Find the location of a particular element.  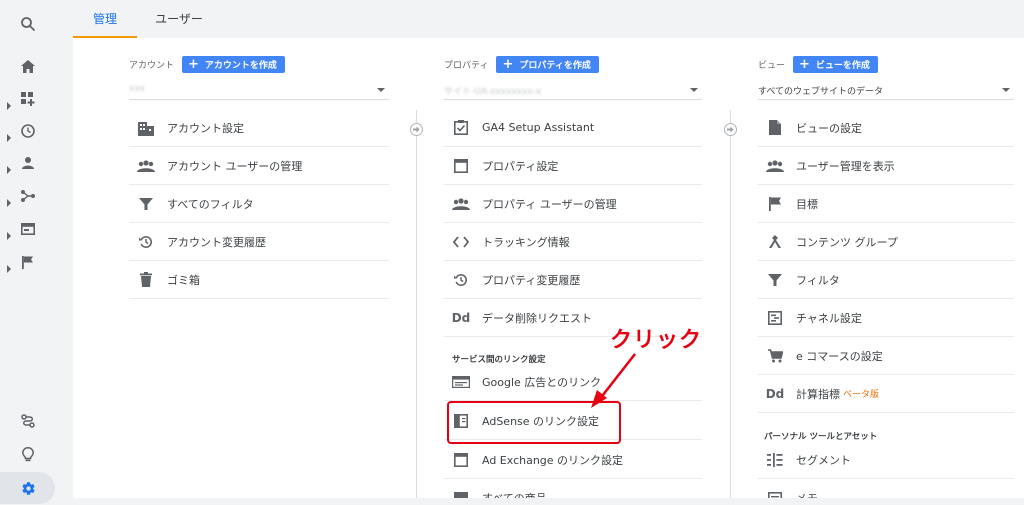

create-account-label: アカウントを作成 is located at coordinates (240, 65).